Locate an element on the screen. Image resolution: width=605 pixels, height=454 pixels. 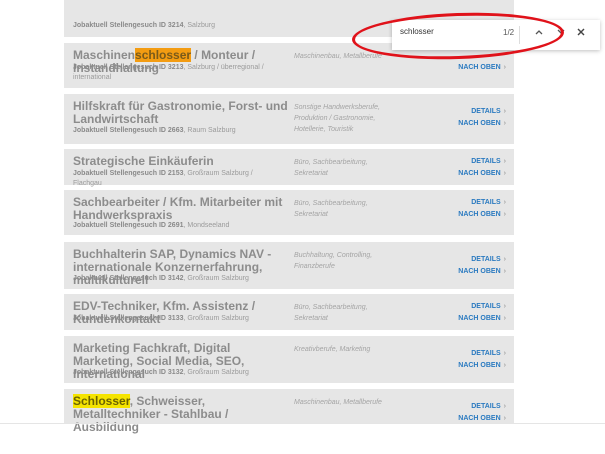
close-icon is located at coordinates (581, 35).